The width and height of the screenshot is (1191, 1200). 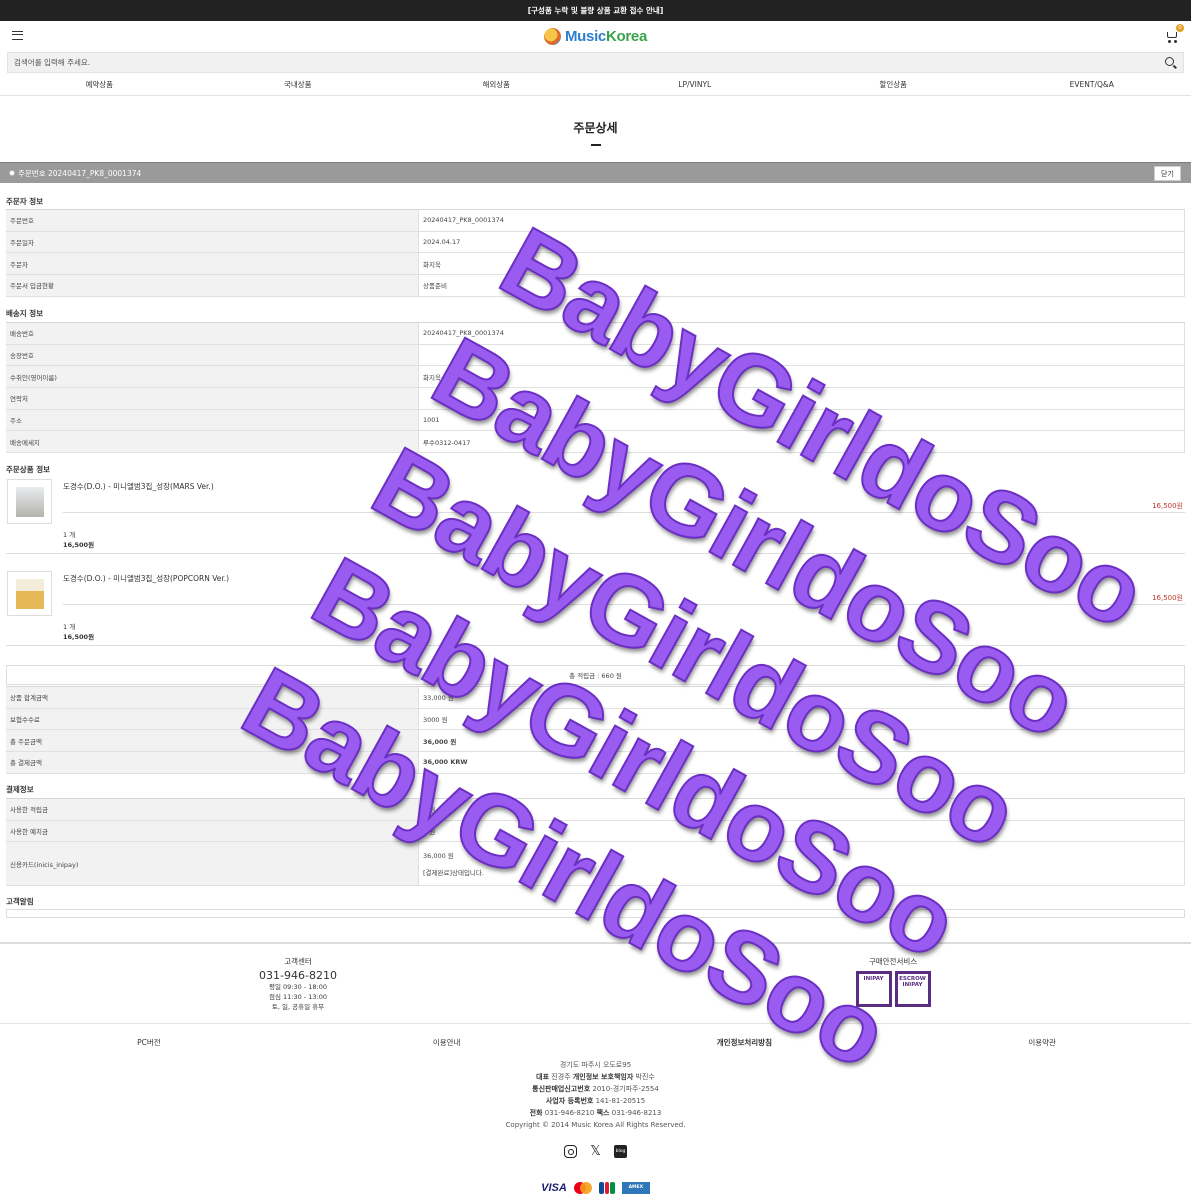 I want to click on search-input, so click(x=595, y=62).